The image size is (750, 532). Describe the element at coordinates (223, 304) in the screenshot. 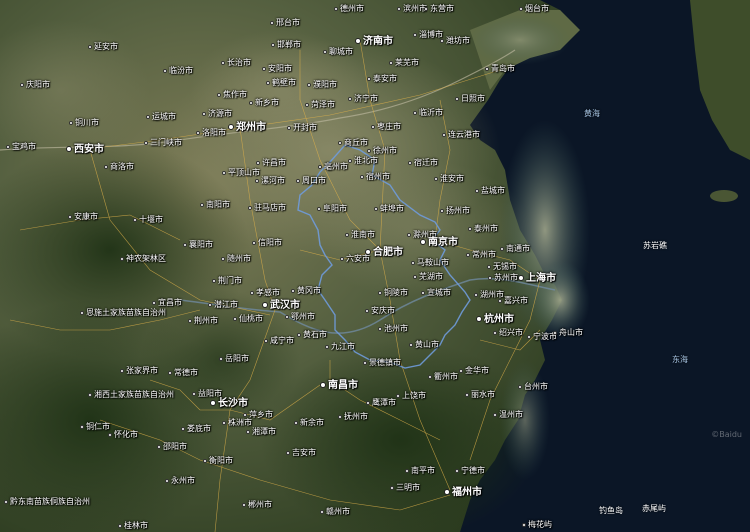

I see `city-label-qianjiang: 潜江市` at that location.